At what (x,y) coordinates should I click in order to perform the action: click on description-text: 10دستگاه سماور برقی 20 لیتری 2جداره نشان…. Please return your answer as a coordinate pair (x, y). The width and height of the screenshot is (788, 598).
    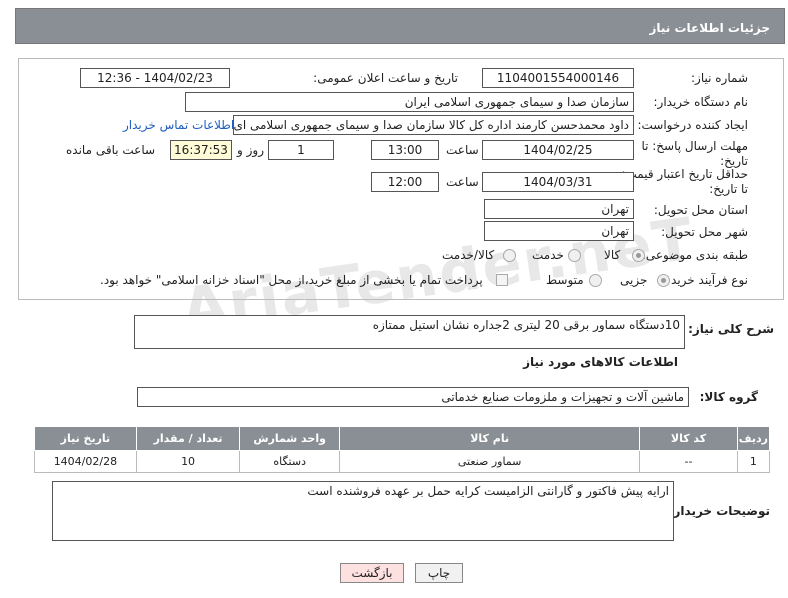
    Looking at the image, I should click on (526, 325).